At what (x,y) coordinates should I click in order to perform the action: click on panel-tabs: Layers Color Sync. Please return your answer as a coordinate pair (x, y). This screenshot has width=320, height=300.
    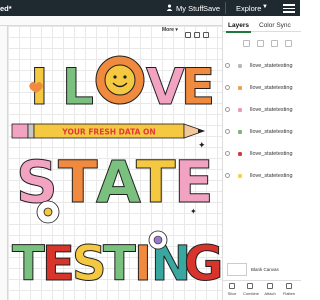
    Looking at the image, I should click on (262, 24).